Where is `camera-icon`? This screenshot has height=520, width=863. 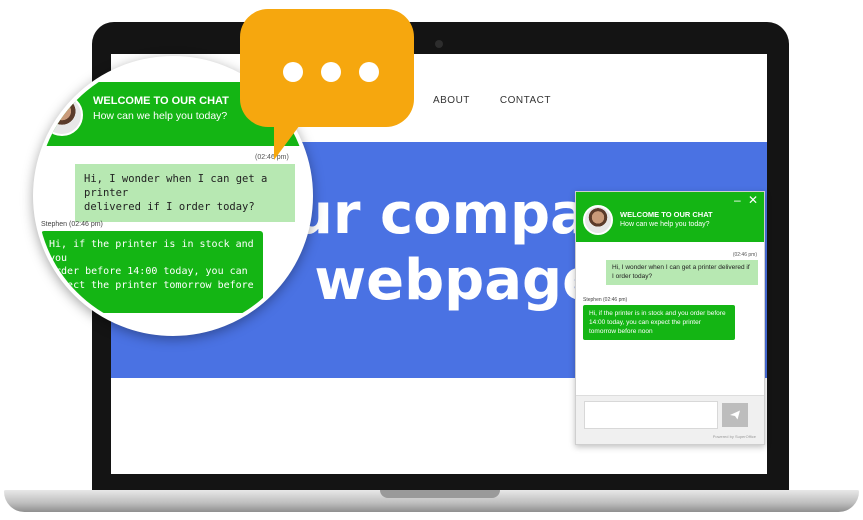
camera-icon is located at coordinates (439, 44).